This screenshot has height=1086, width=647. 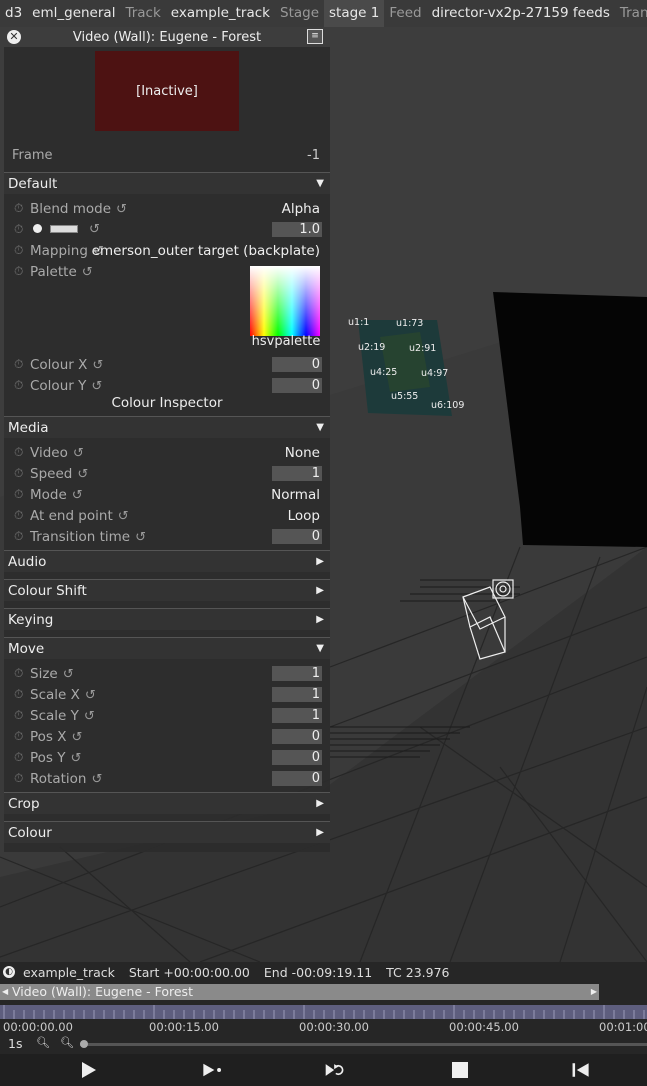 What do you see at coordinates (297, 473) in the screenshot?
I see `speed-value: 1` at bounding box center [297, 473].